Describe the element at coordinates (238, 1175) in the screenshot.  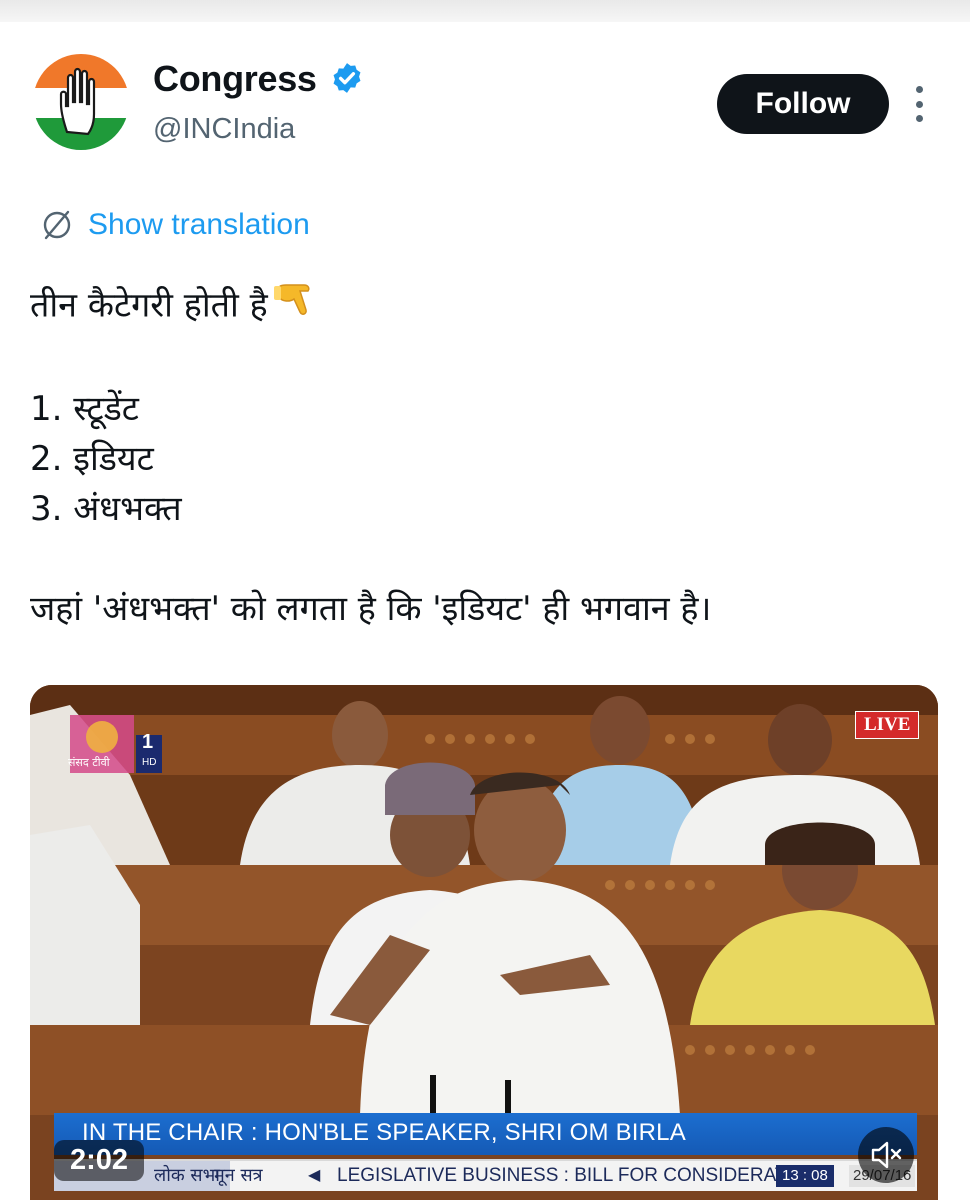
I see `ticker-sub: मून सत्र` at that location.